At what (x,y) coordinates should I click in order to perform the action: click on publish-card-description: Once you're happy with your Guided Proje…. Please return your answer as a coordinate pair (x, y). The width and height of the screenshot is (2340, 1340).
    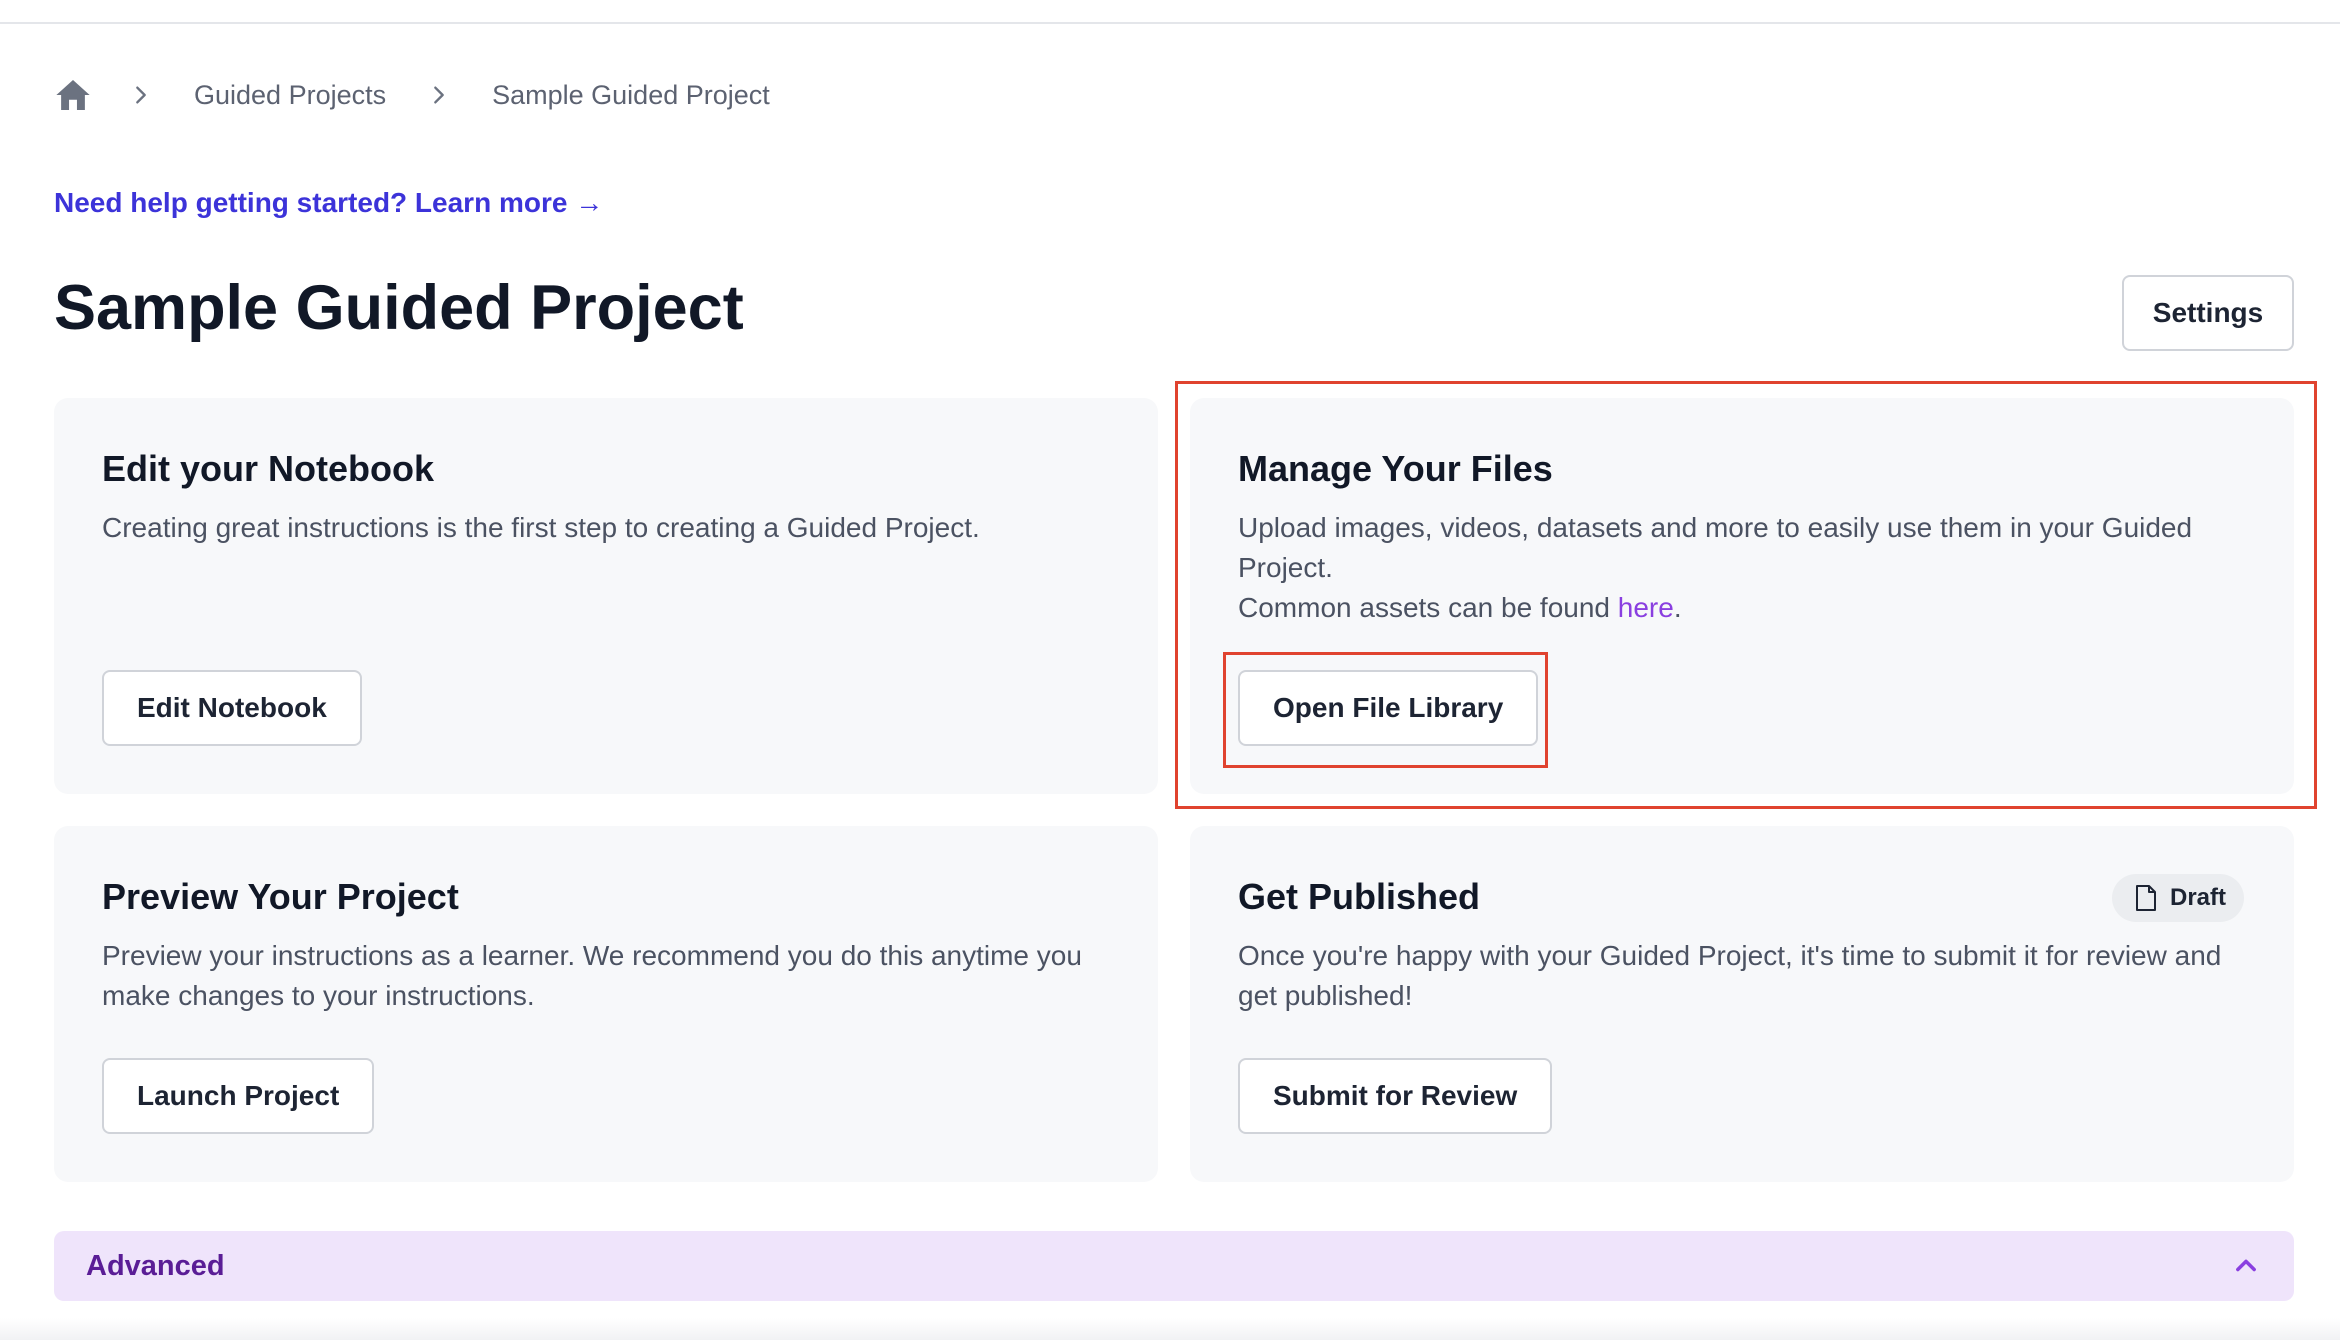
    Looking at the image, I should click on (1730, 975).